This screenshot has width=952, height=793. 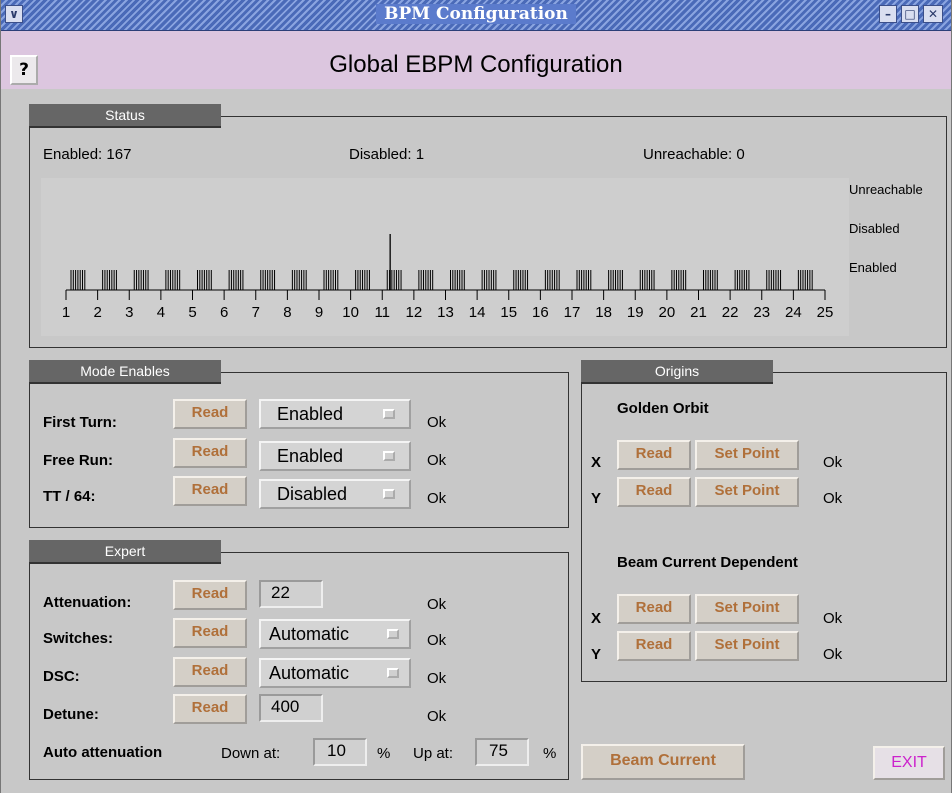 I want to click on maximize-icon: □, so click(x=910, y=14).